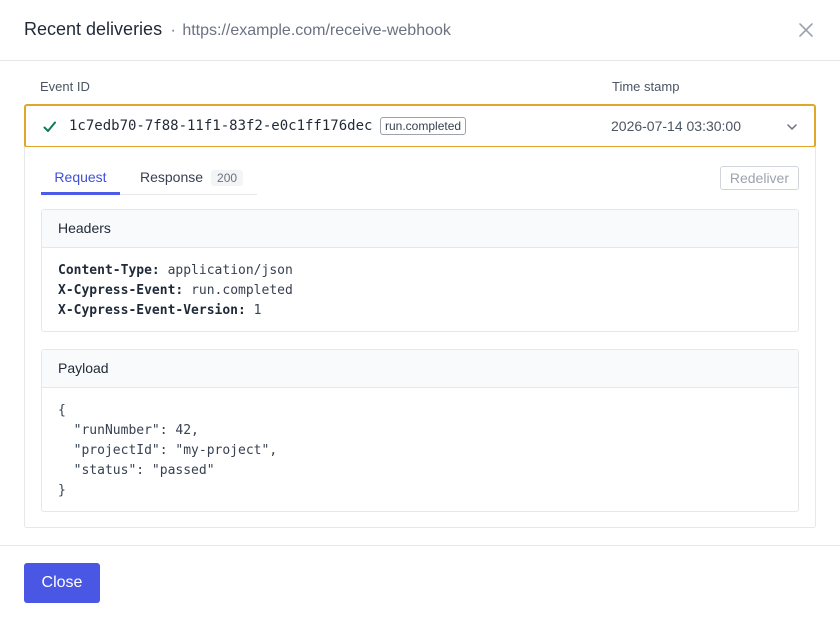 Image resolution: width=840 pixels, height=619 pixels. Describe the element at coordinates (172, 177) in the screenshot. I see `tab-response-label: Response` at that location.